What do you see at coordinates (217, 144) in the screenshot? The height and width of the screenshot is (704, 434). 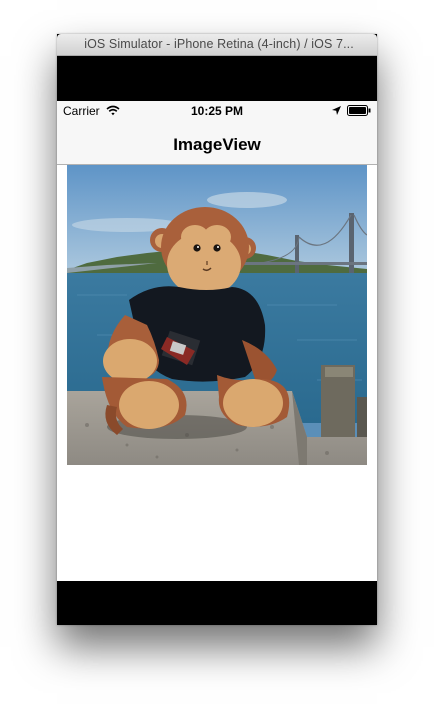 I see `nav-title: ImageView` at bounding box center [217, 144].